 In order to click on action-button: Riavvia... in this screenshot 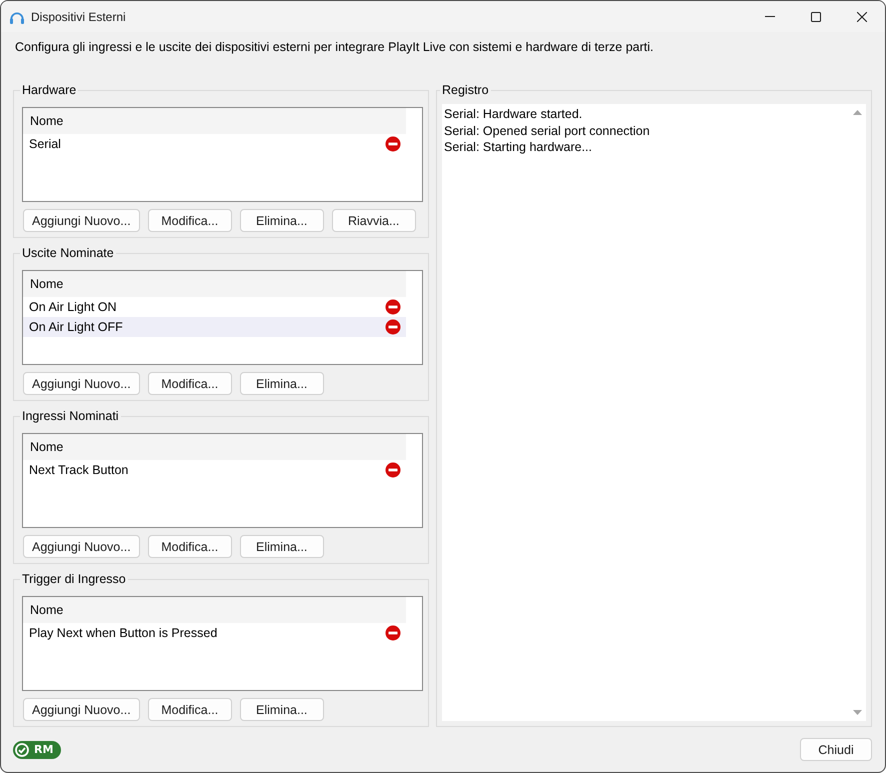, I will do `click(374, 220)`.